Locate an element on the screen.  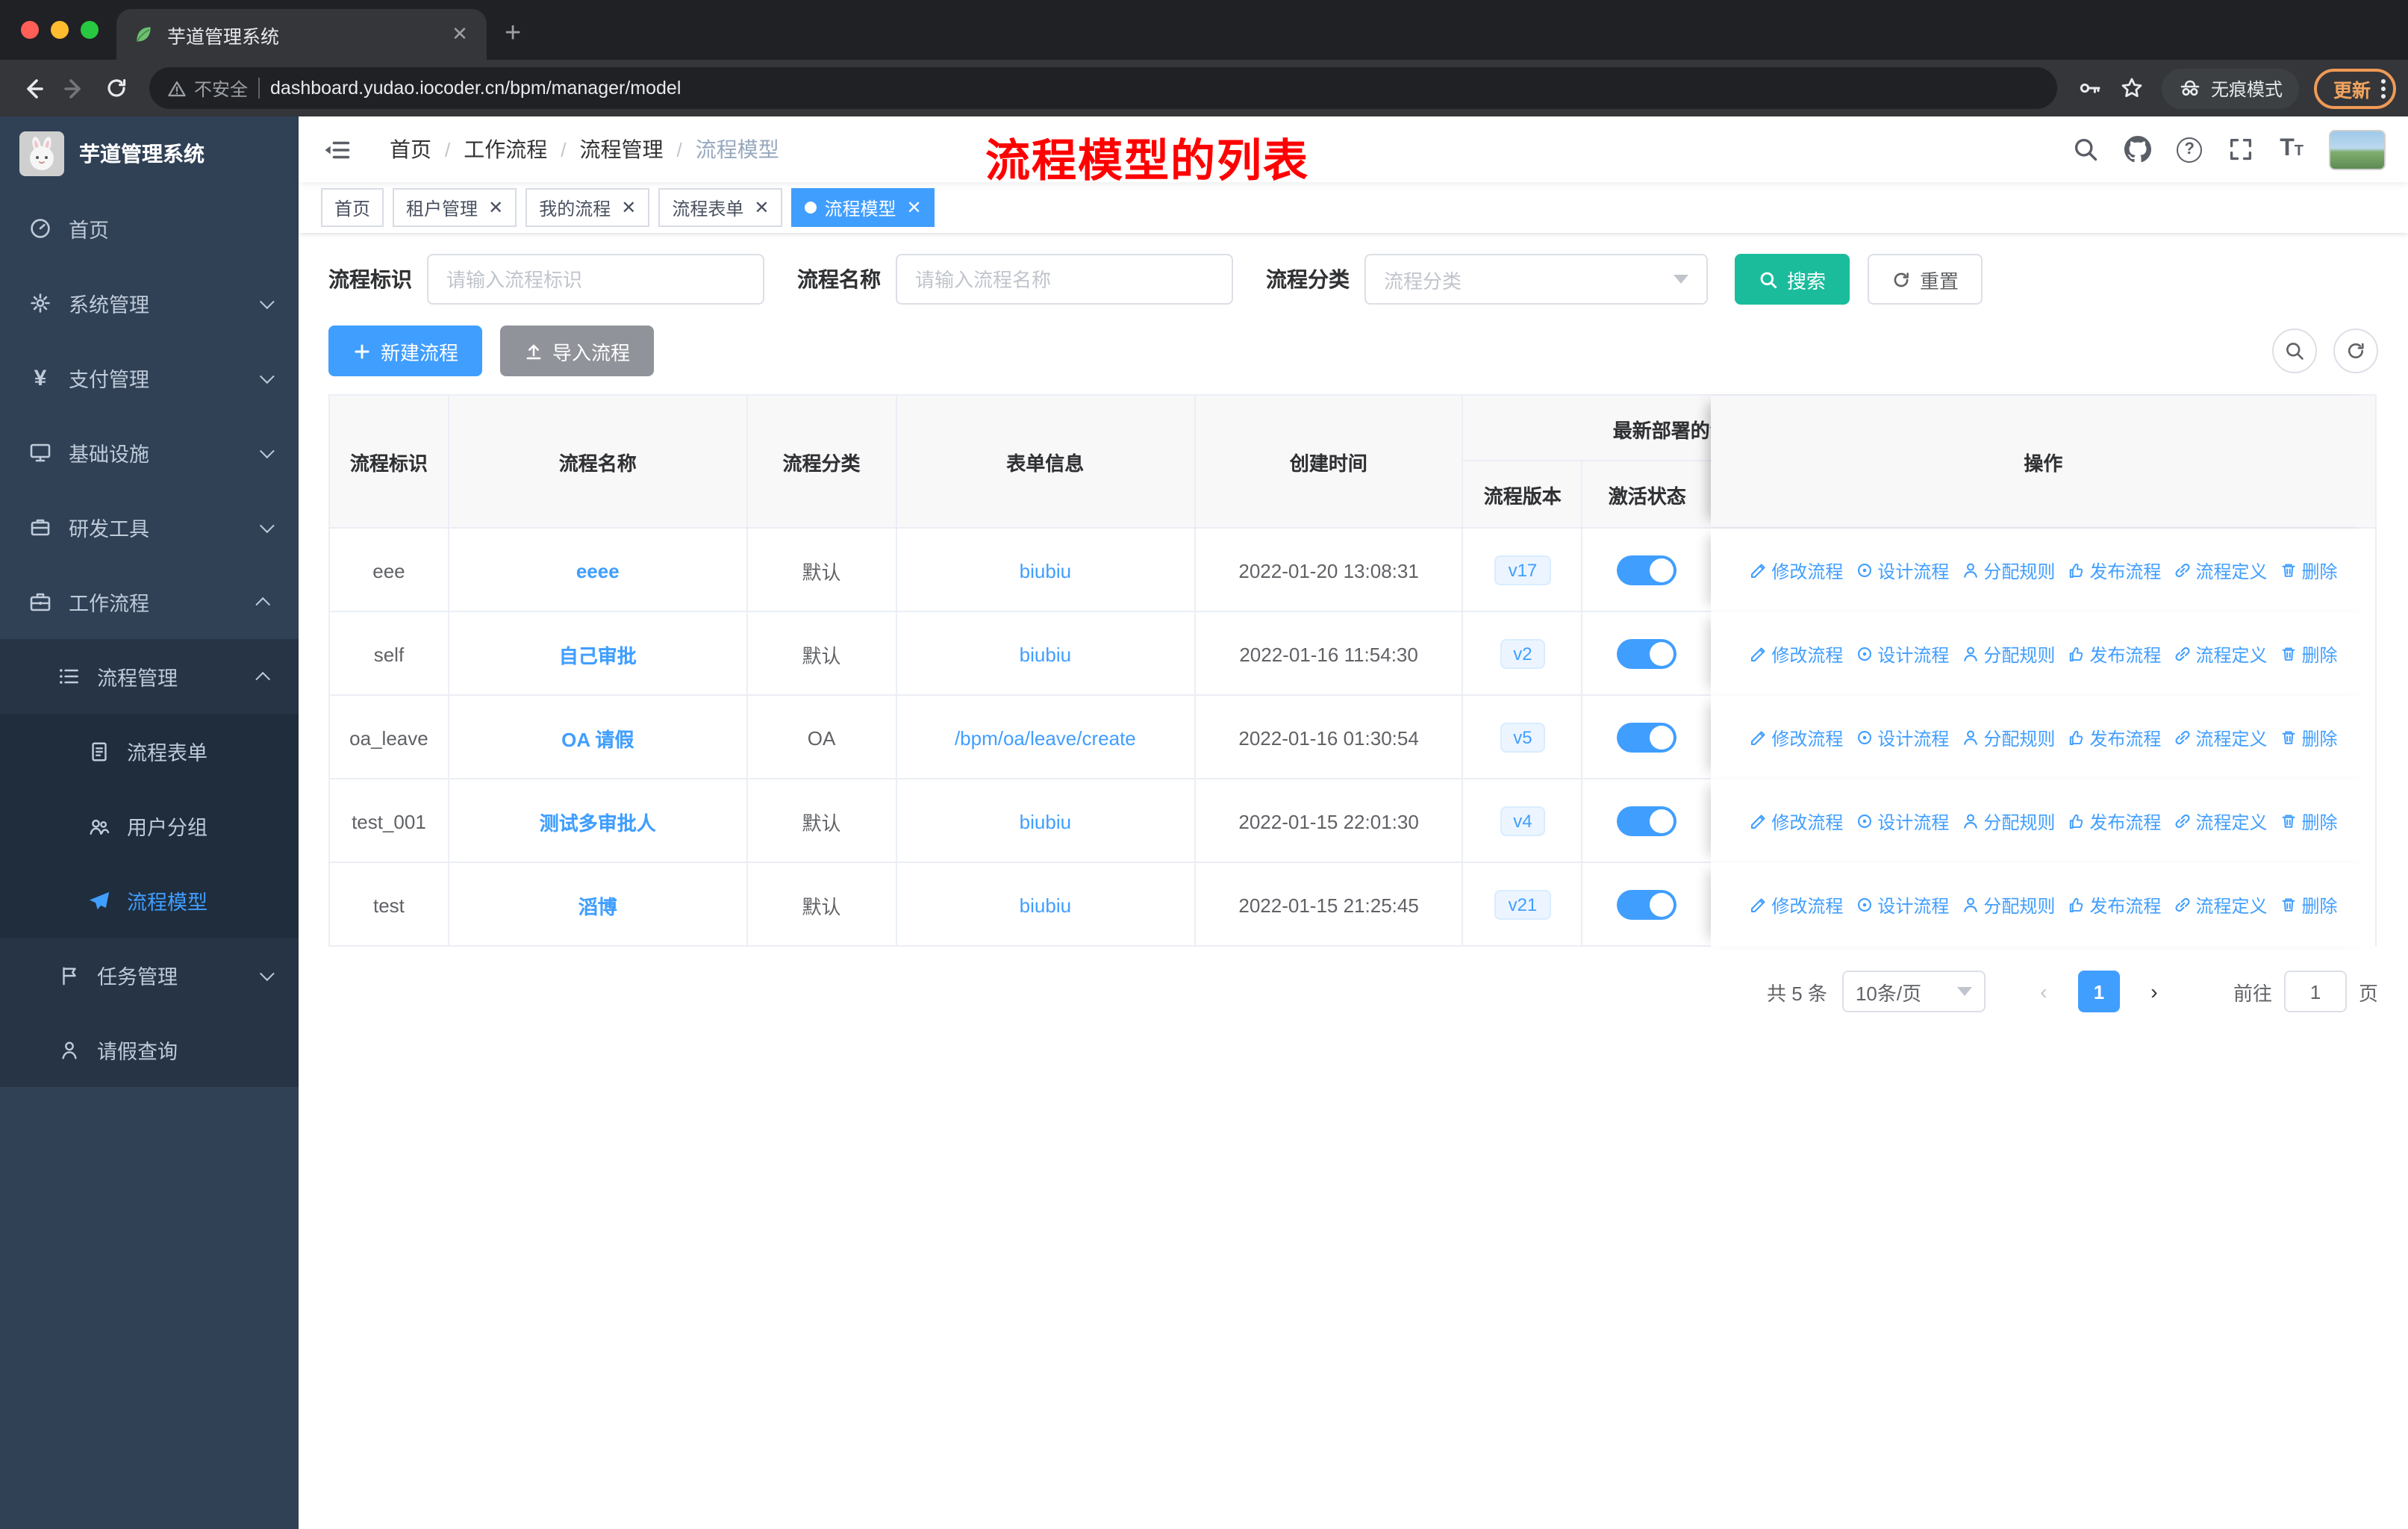
version-badge: v2 is located at coordinates (1523, 654).